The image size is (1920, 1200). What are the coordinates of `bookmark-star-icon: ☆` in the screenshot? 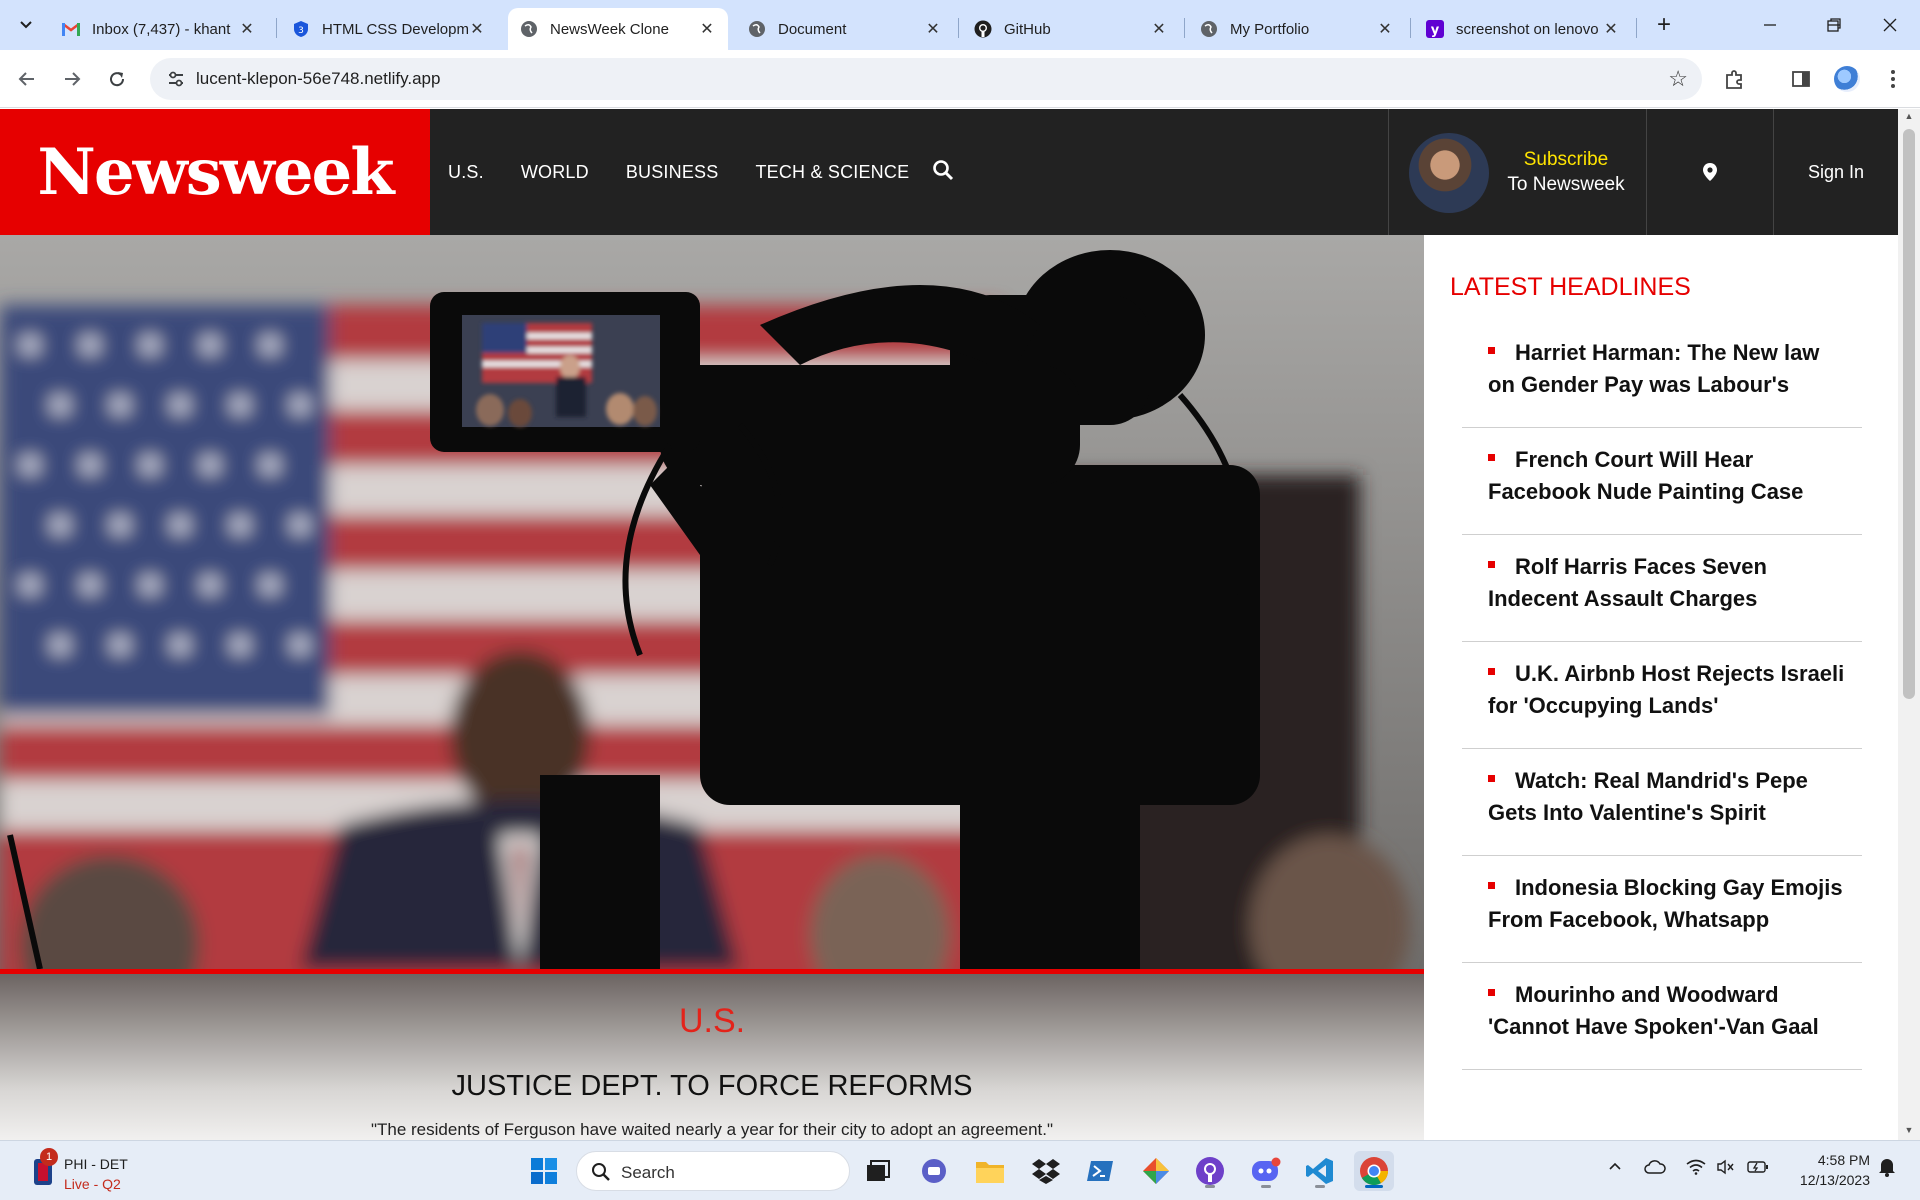 It's located at (1678, 79).